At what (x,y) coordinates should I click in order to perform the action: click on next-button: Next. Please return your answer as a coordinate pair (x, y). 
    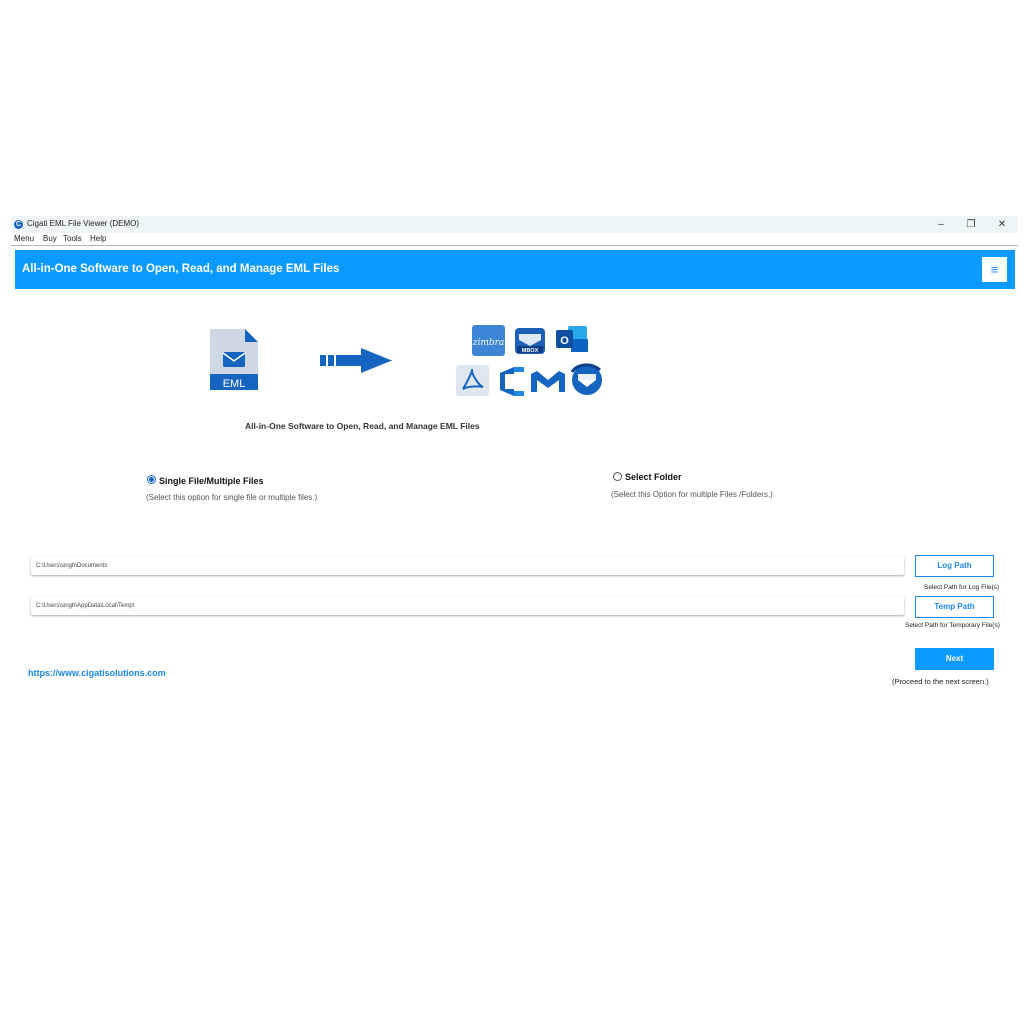
    Looking at the image, I should click on (954, 659).